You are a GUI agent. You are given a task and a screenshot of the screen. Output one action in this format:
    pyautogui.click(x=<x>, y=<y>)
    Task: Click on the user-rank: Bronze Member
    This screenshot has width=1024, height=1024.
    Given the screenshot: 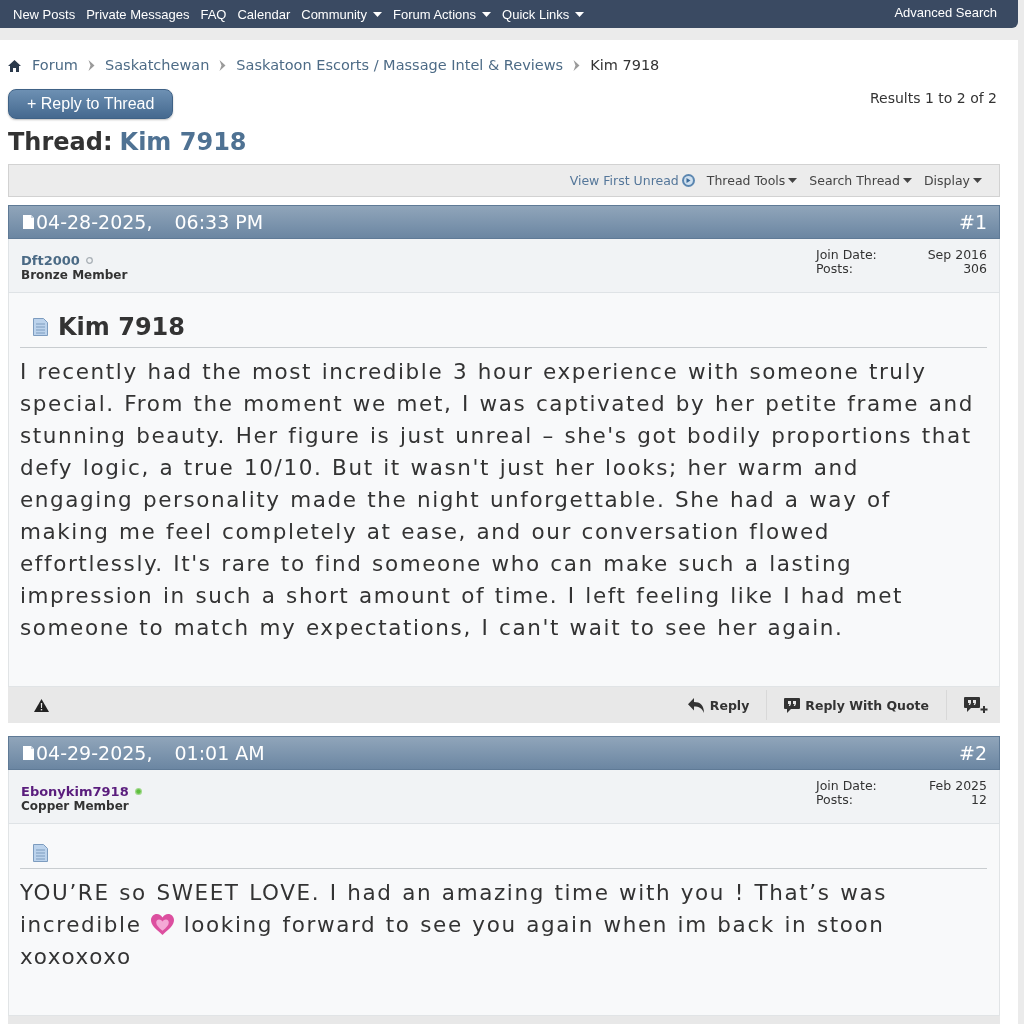 What is the action you would take?
    pyautogui.click(x=74, y=275)
    